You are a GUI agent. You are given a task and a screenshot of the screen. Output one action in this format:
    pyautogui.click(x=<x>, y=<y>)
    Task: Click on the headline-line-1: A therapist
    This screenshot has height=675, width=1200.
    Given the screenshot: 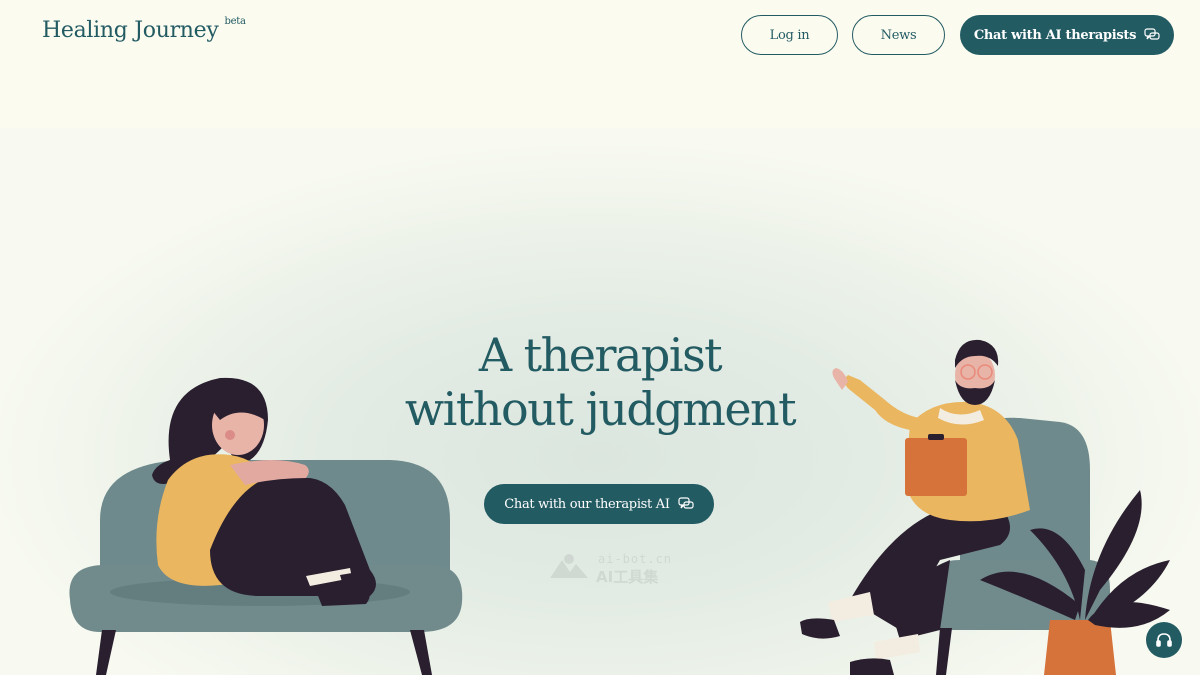 What is the action you would take?
    pyautogui.click(x=600, y=355)
    